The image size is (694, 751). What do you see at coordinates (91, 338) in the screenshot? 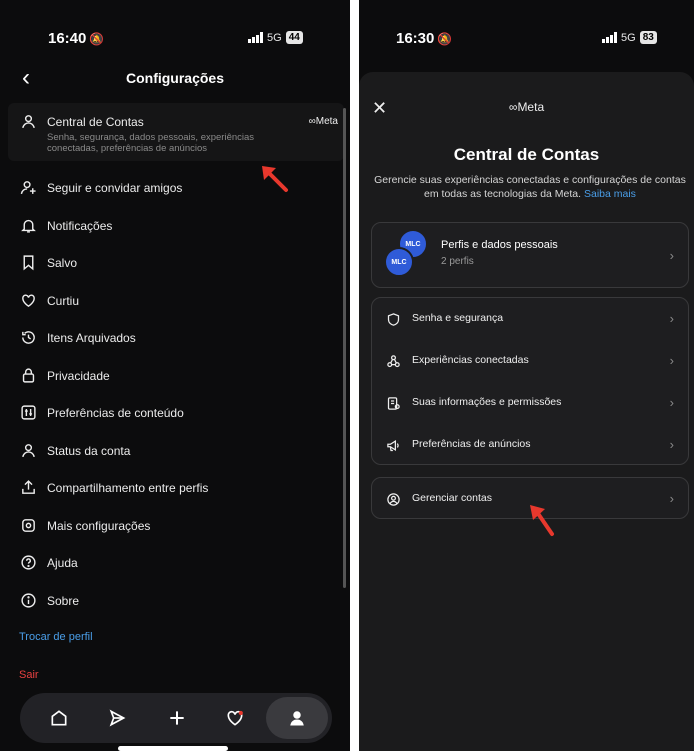
I see `menu-item-label: Itens Arquivados` at bounding box center [91, 338].